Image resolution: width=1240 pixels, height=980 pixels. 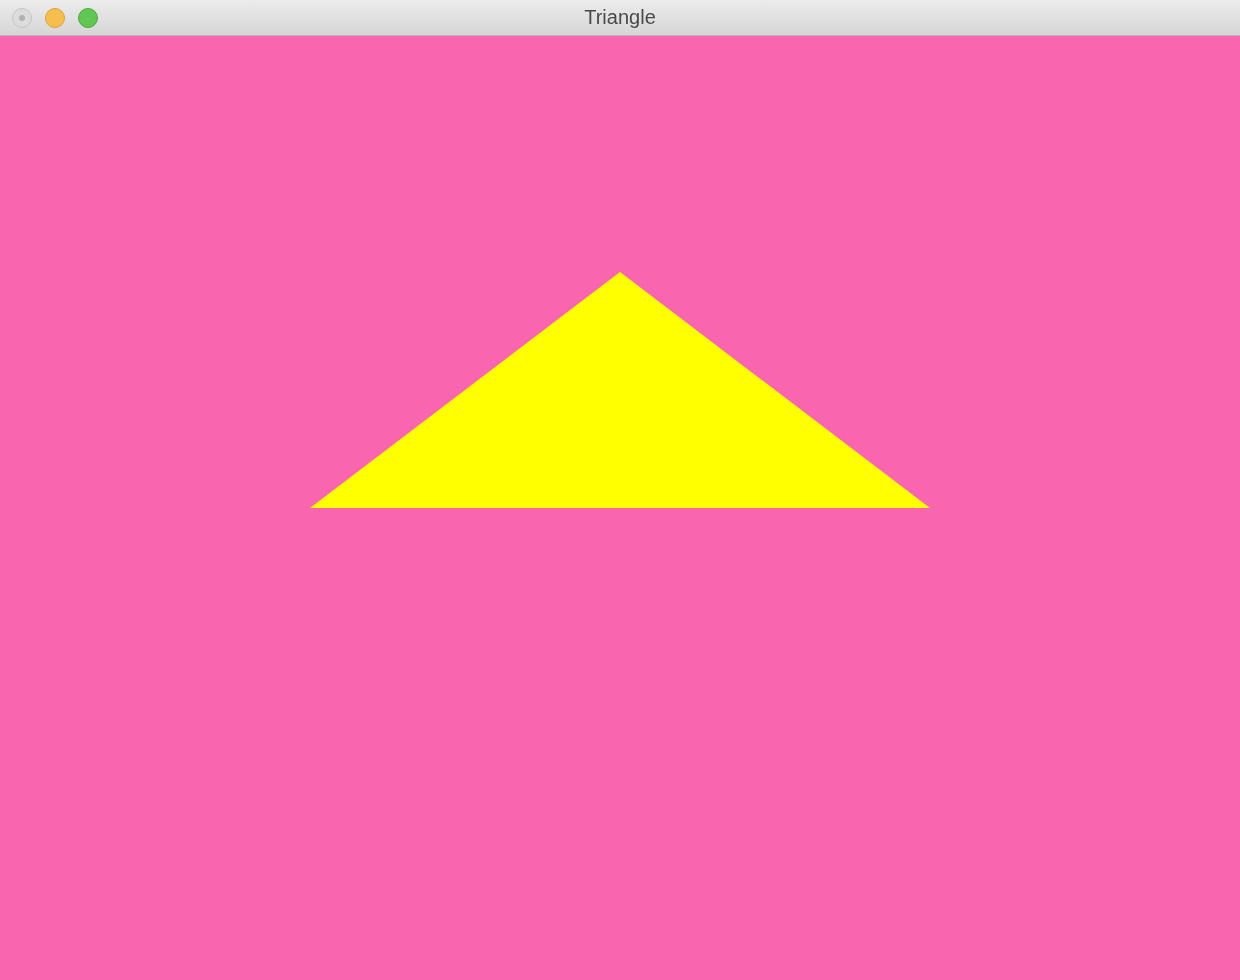 What do you see at coordinates (620, 17) in the screenshot?
I see `window-title: Triangle` at bounding box center [620, 17].